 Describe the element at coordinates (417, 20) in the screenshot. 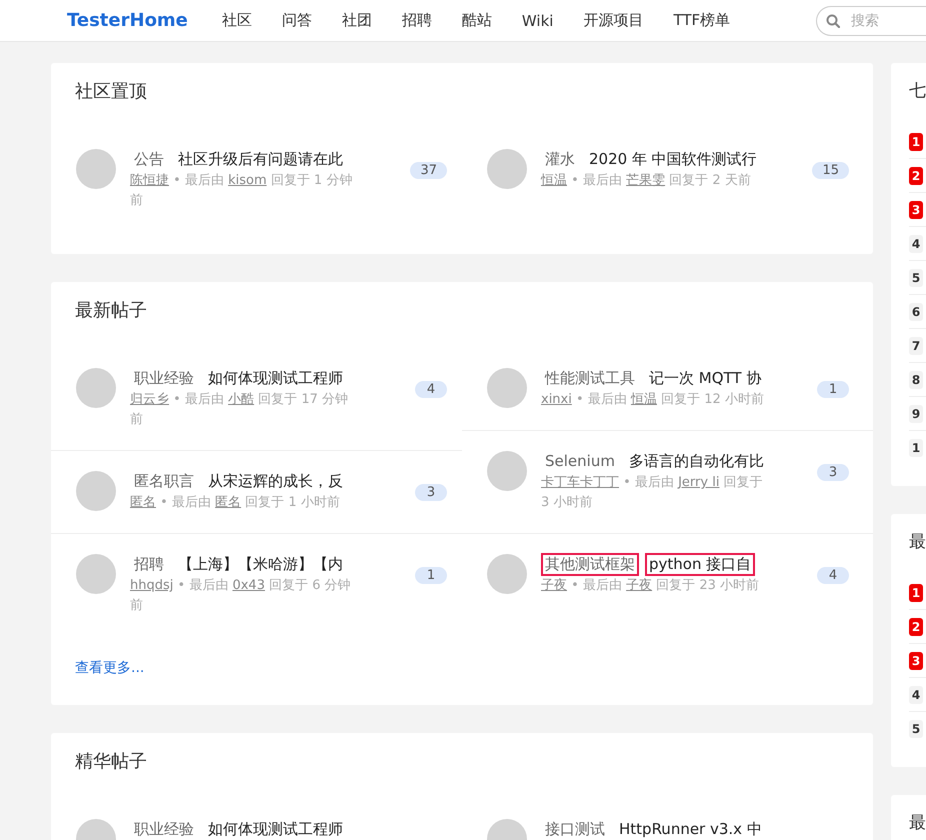

I see `nav-link: 招聘` at that location.